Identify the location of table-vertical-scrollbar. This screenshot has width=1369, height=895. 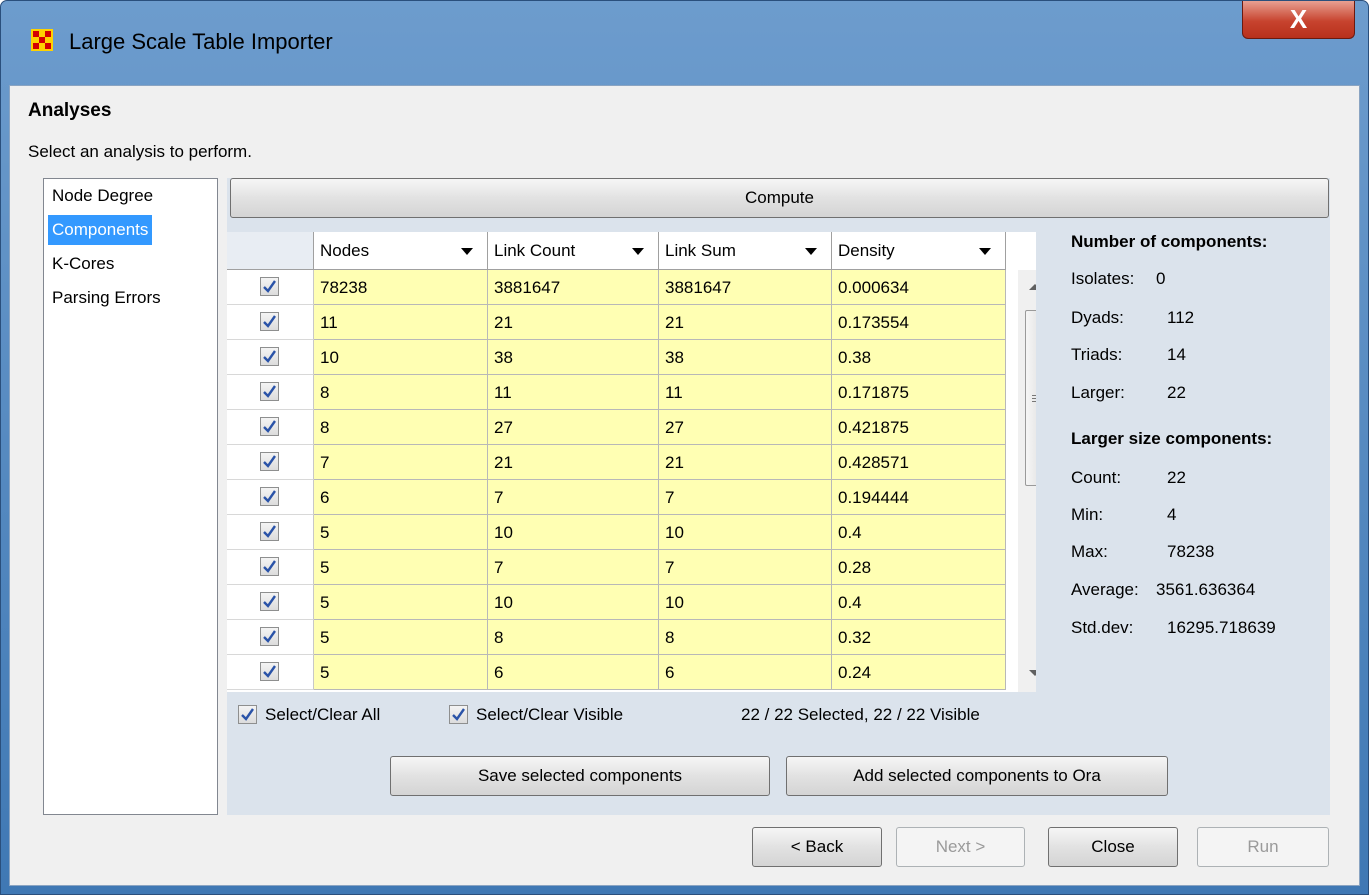
(1027, 481).